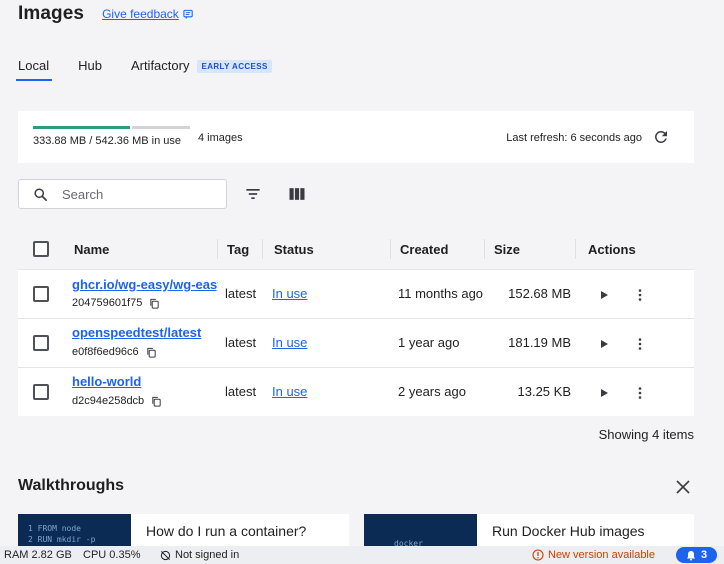  I want to click on disk-usage-bar-gap, so click(131, 127).